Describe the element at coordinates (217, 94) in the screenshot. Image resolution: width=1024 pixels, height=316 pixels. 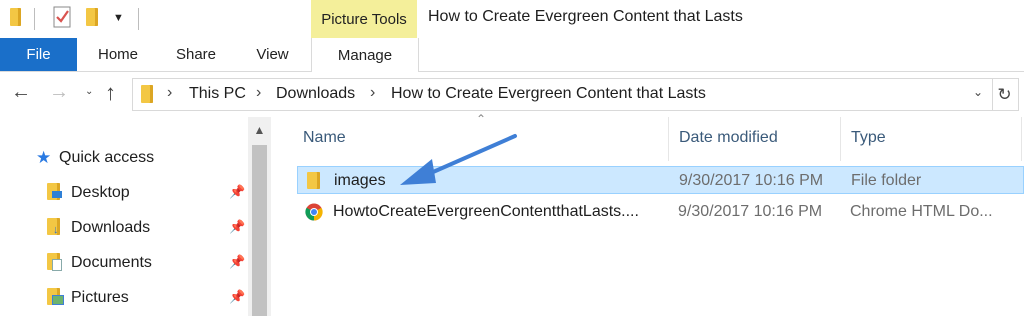
I see `breadcrumb-this-pc: This PC` at that location.